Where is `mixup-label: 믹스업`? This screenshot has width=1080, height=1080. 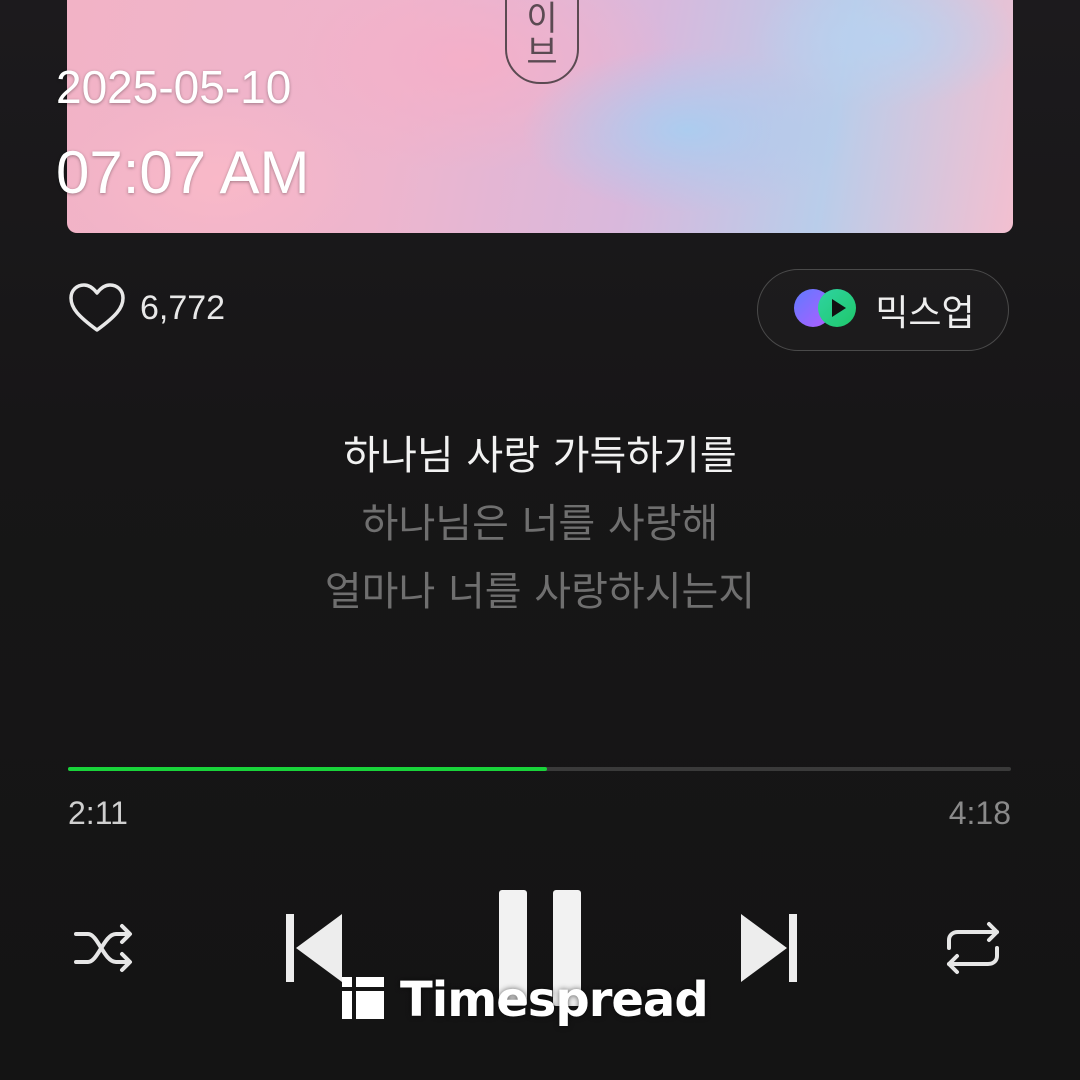
mixup-label: 믹스업 is located at coordinates (925, 313).